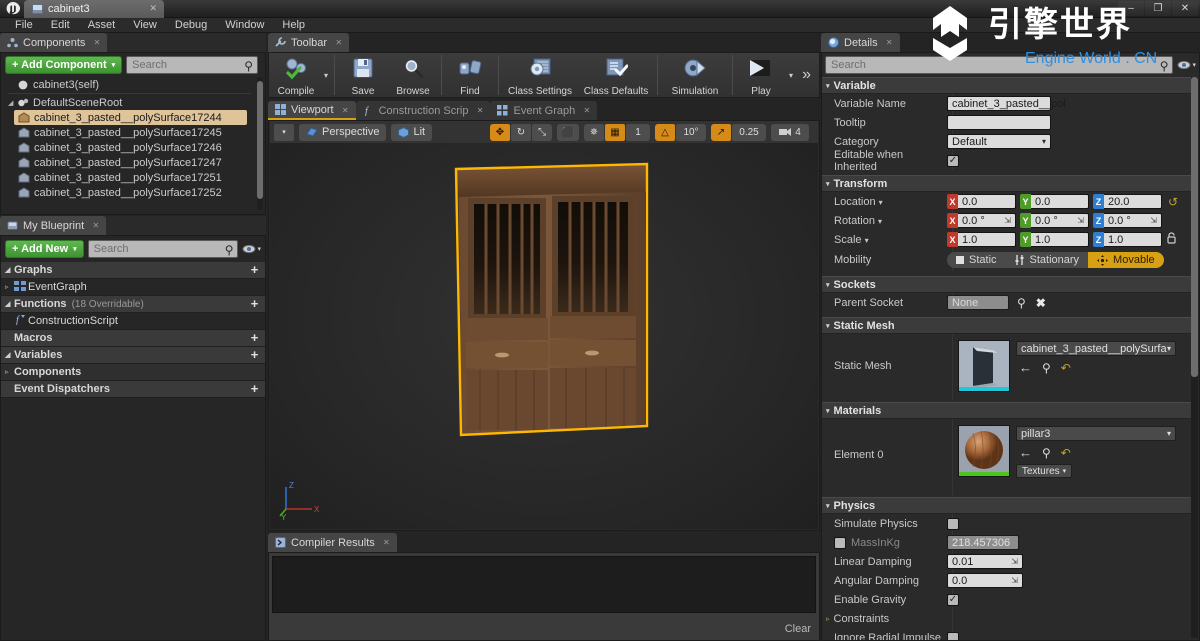  I want to click on category-dropdown: Default ▾, so click(999, 141).